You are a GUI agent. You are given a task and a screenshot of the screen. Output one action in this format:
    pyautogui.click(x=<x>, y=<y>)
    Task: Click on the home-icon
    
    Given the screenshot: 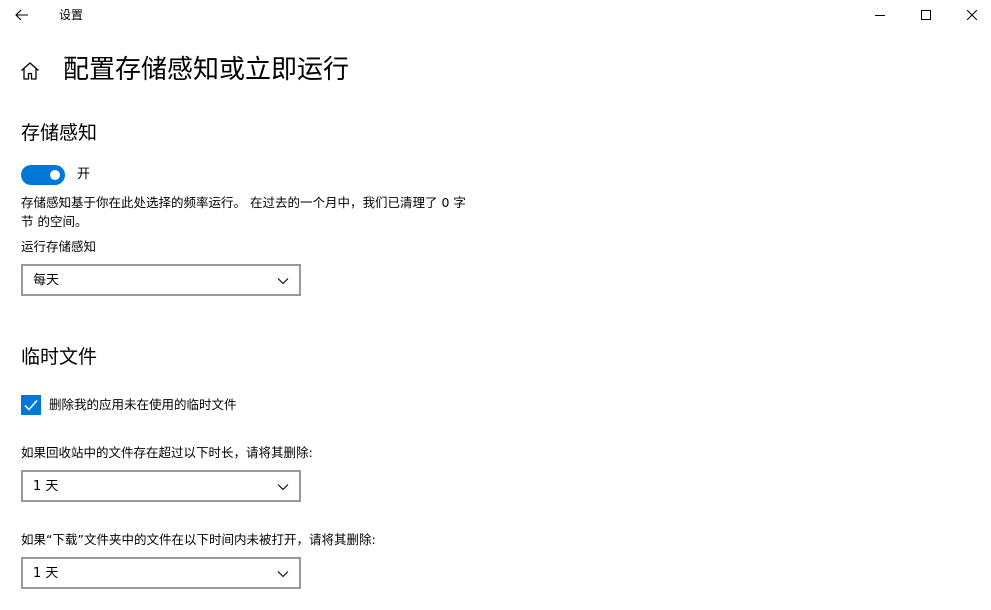 What is the action you would take?
    pyautogui.click(x=30, y=71)
    